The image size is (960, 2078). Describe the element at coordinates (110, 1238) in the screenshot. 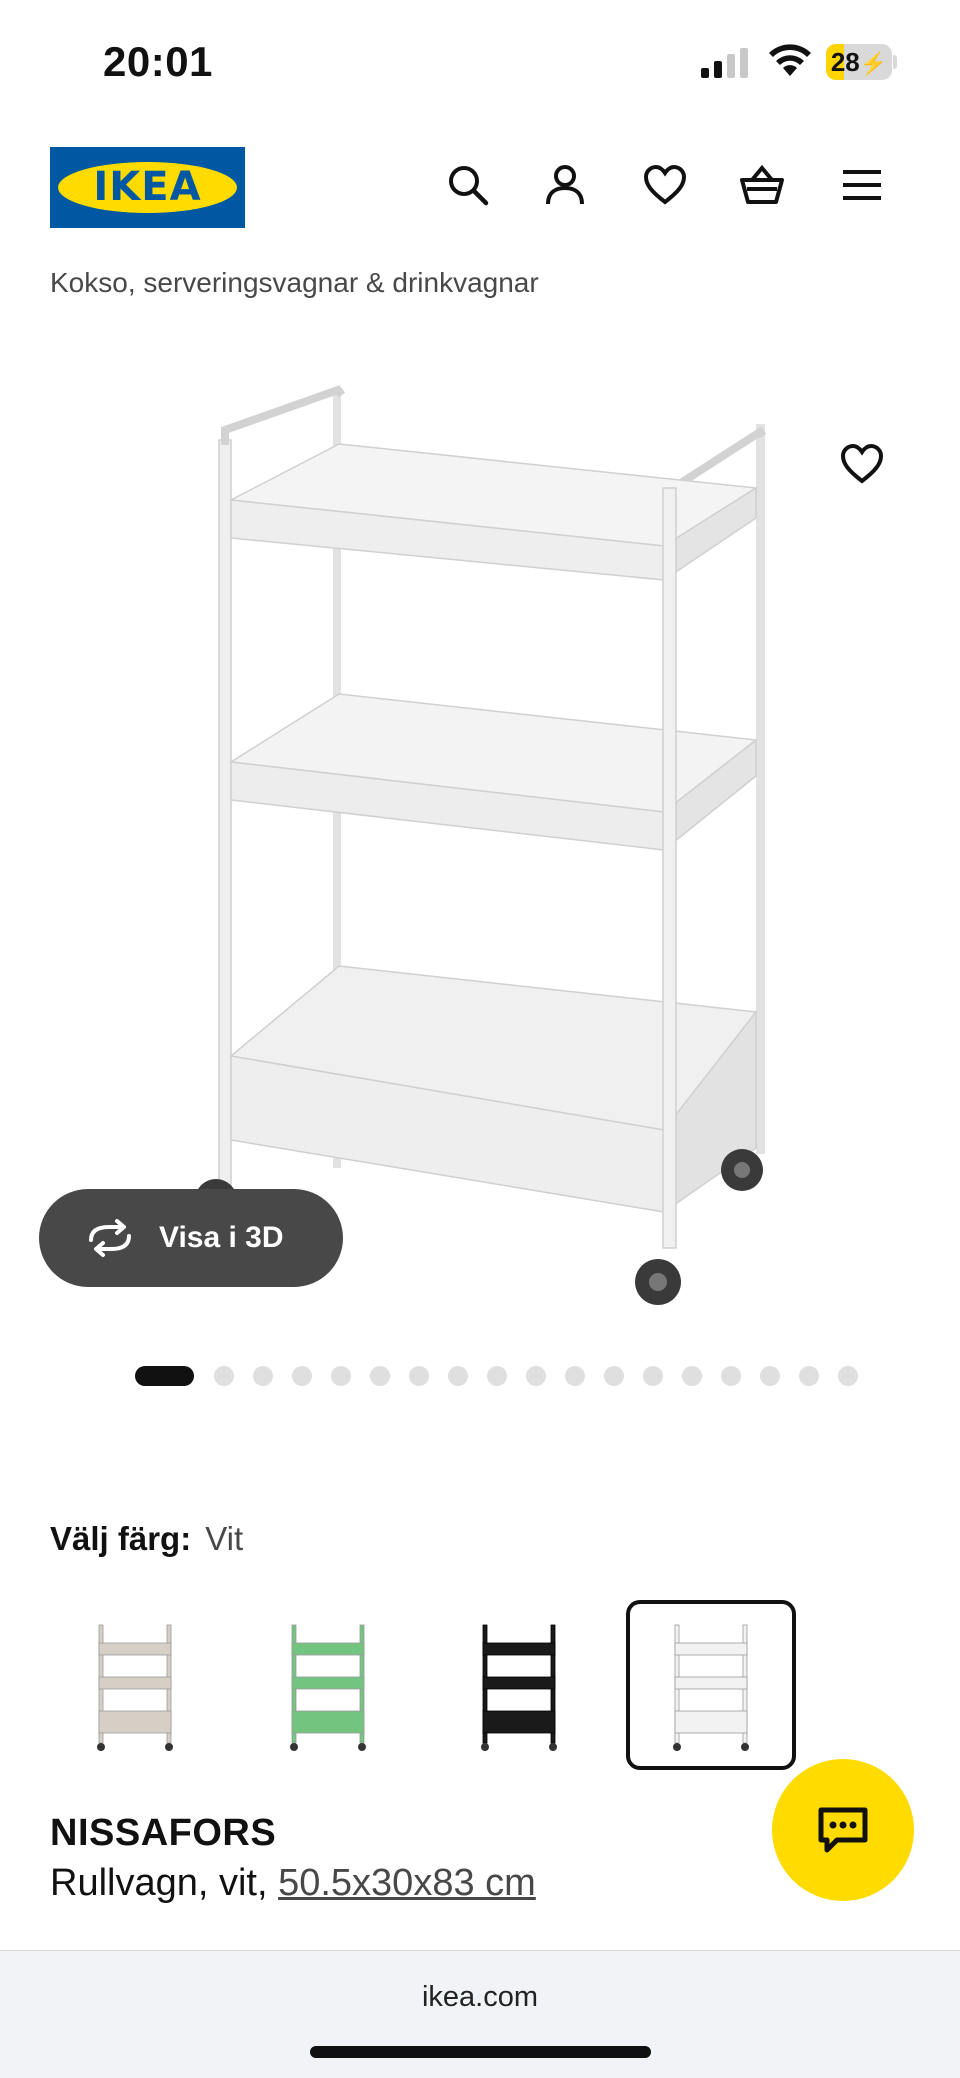

I see `rotate-3d-icon` at that location.